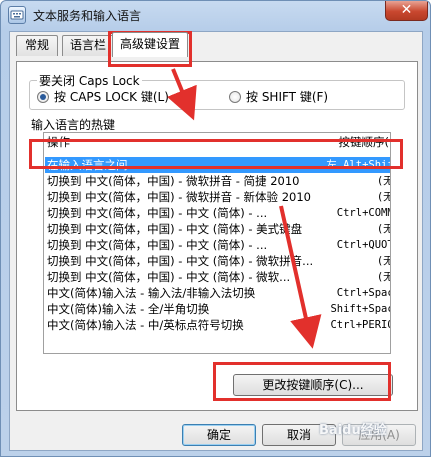 This screenshot has width=431, height=457. I want to click on hotkey-action: 切换到 中文(简体，中国) - 中文 (简体) - 美式键盘, so click(175, 229).